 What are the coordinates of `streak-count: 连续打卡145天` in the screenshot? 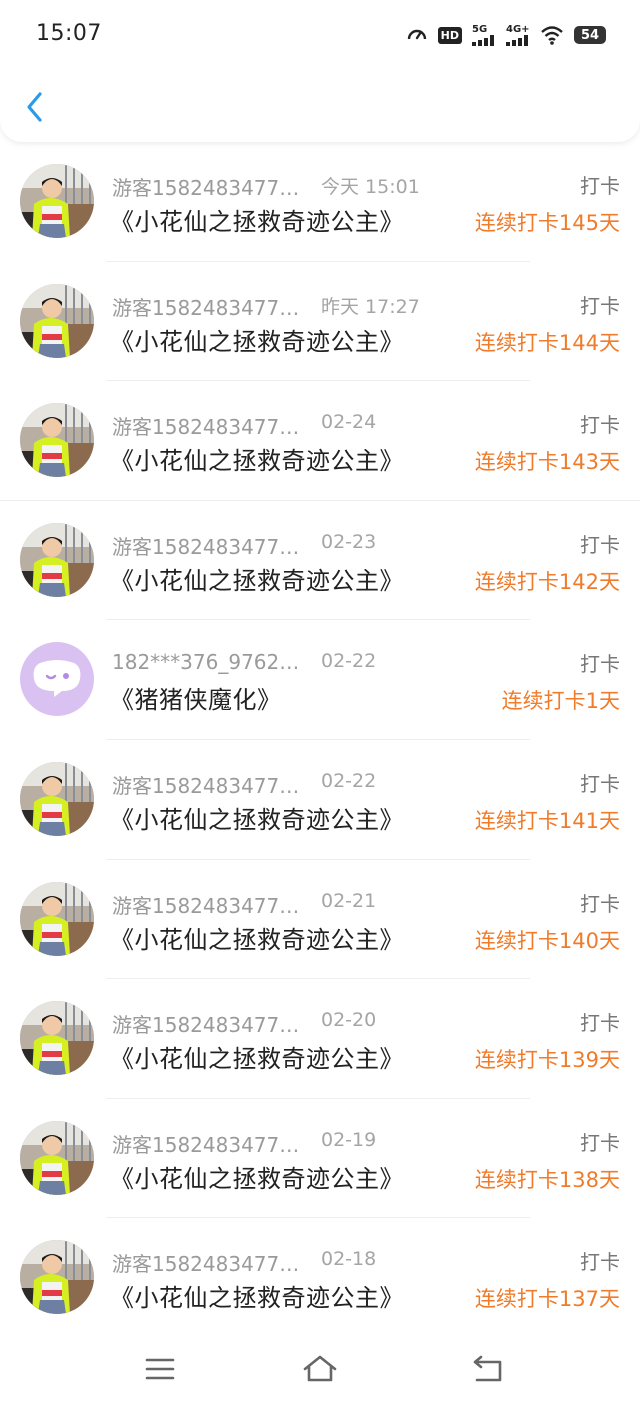 It's located at (547, 223).